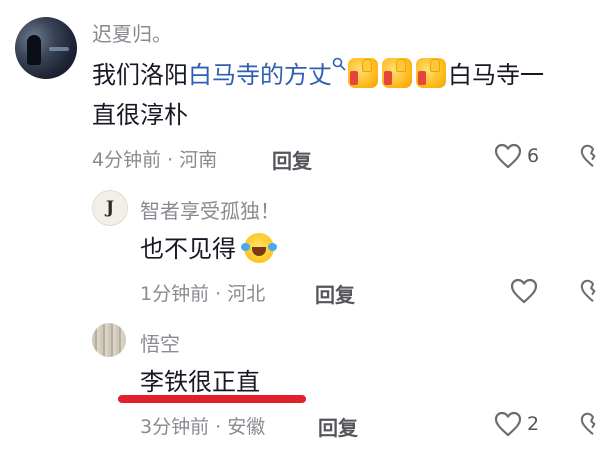 The width and height of the screenshot is (600, 452). Describe the element at coordinates (533, 424) in the screenshot. I see `like-count: 2` at that location.